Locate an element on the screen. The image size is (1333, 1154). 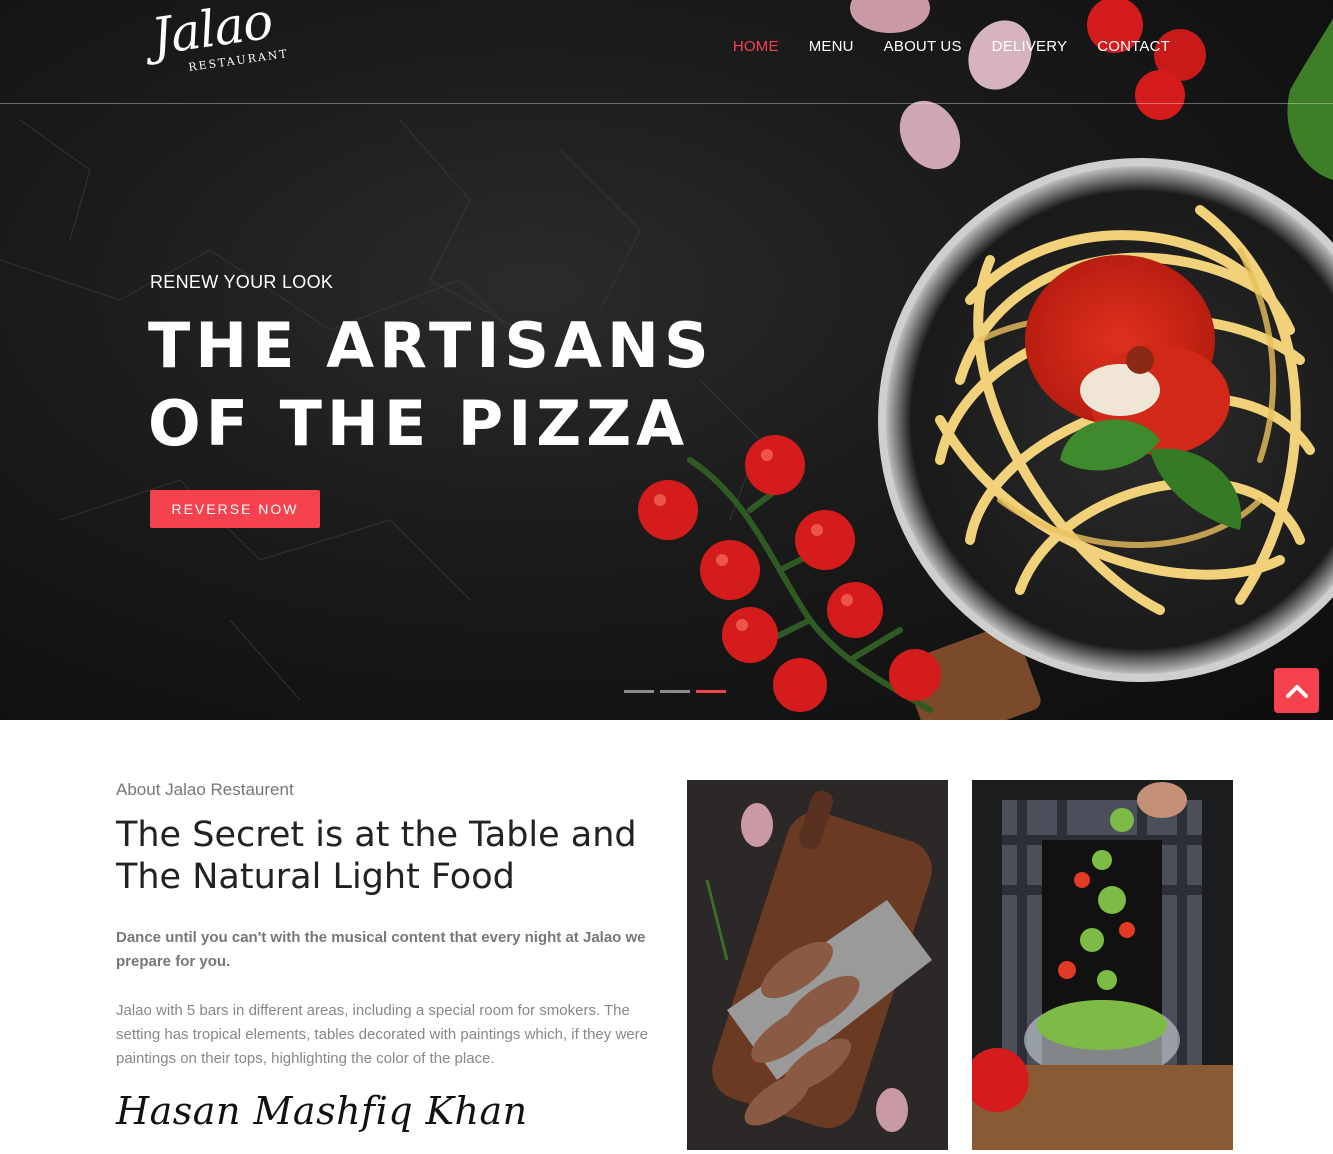
signature: Hasan Mashfiq Khan is located at coordinates (322, 1111).